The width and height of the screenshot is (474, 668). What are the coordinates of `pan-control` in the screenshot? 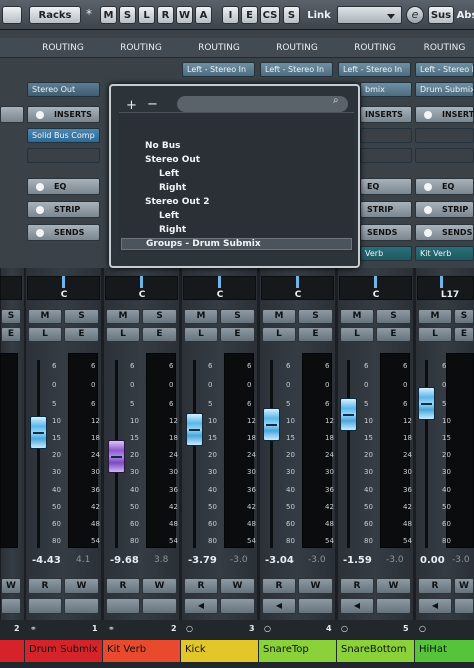 It's located at (11, 288).